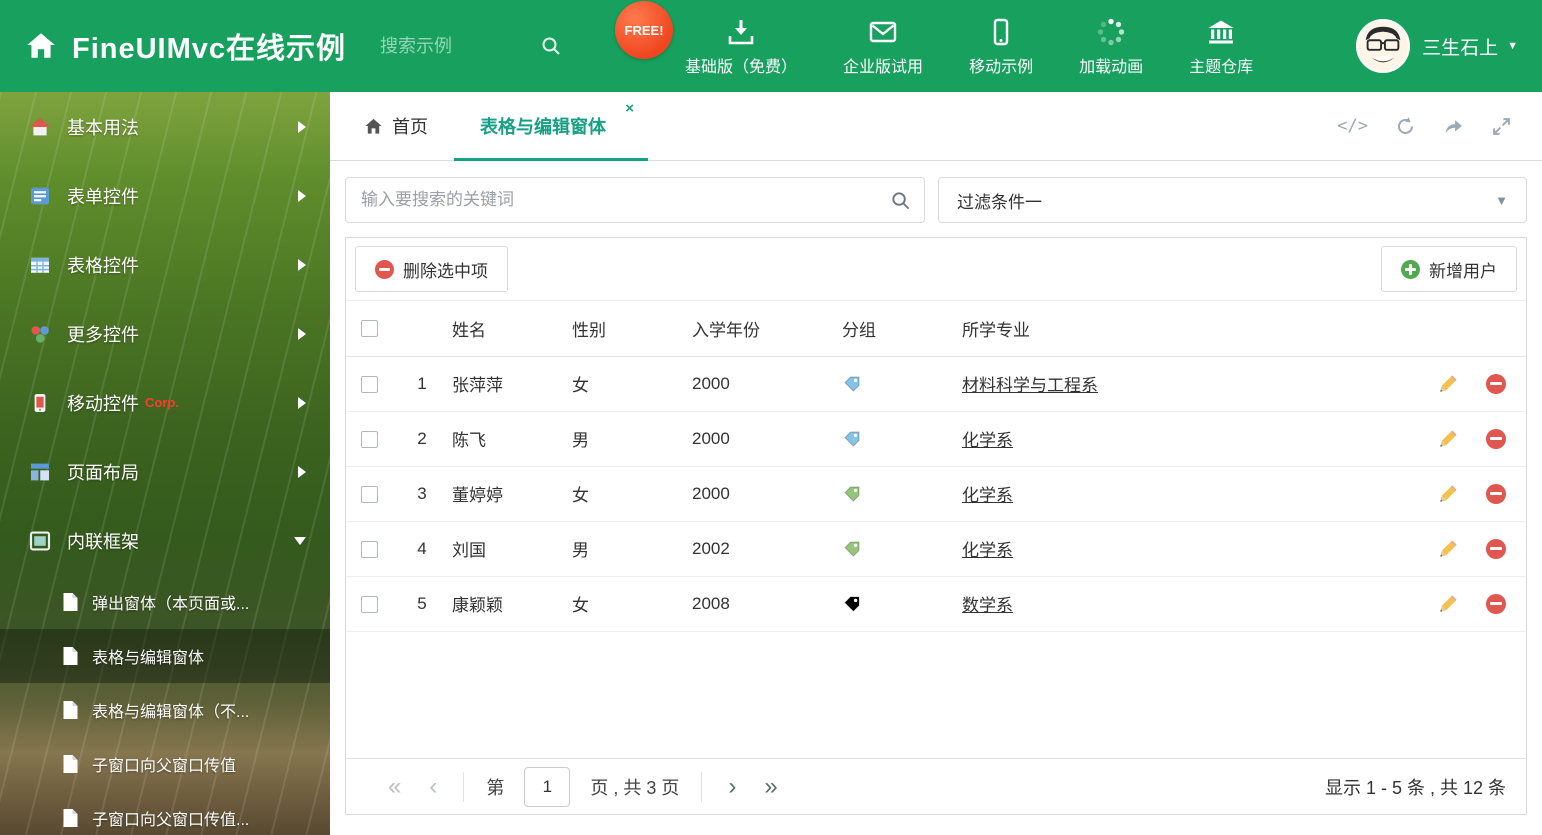 Image resolution: width=1542 pixels, height=835 pixels. Describe the element at coordinates (40, 471) in the screenshot. I see `layout-icon` at that location.